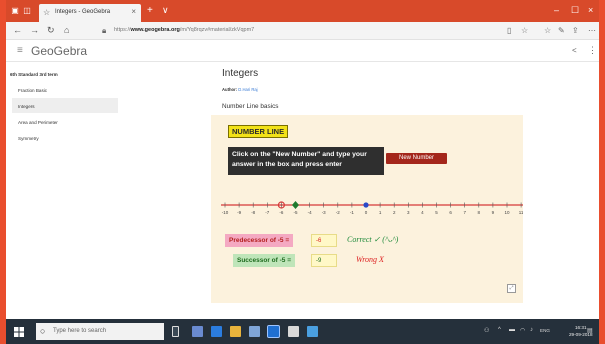 The image size is (605, 344). I want to click on close-window-icon: ×, so click(590, 10).